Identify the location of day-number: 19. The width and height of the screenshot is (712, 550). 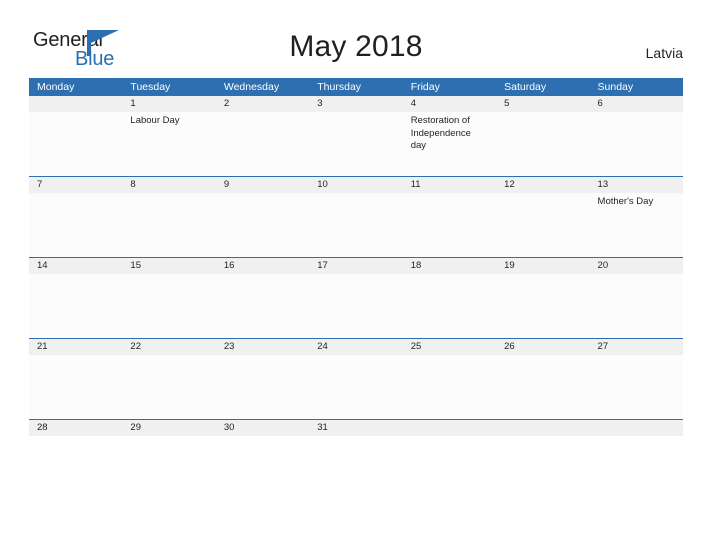
(542, 266).